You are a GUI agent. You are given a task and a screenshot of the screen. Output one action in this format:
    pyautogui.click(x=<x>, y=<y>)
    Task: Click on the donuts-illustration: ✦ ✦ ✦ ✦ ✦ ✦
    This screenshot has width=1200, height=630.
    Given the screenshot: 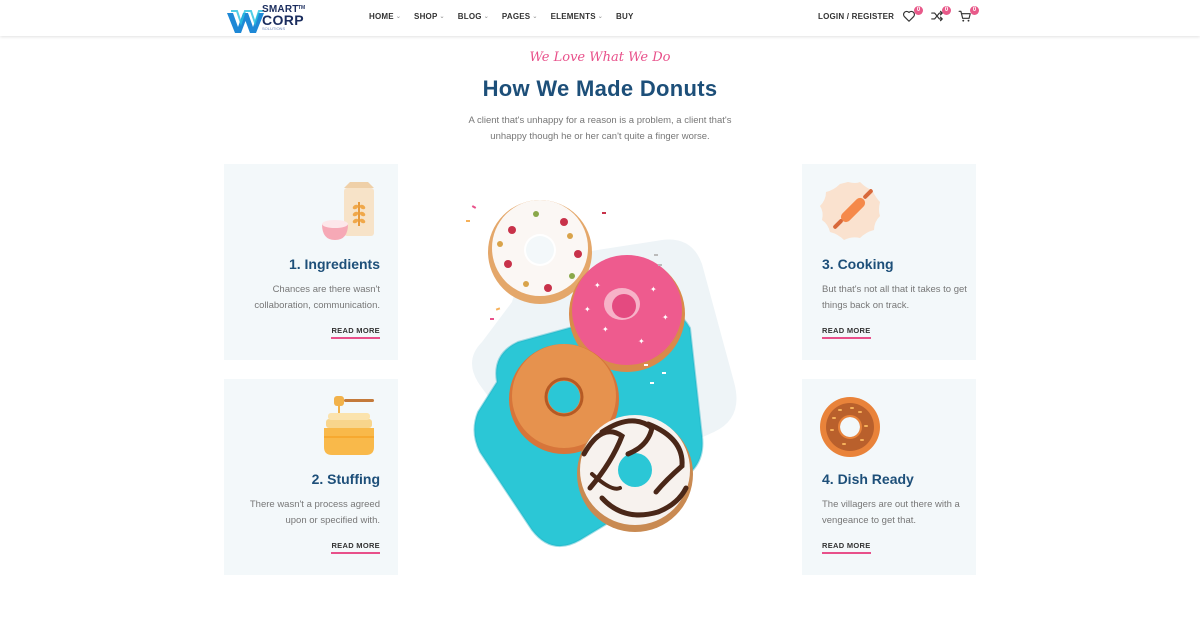 What is the action you would take?
    pyautogui.click(x=601, y=374)
    